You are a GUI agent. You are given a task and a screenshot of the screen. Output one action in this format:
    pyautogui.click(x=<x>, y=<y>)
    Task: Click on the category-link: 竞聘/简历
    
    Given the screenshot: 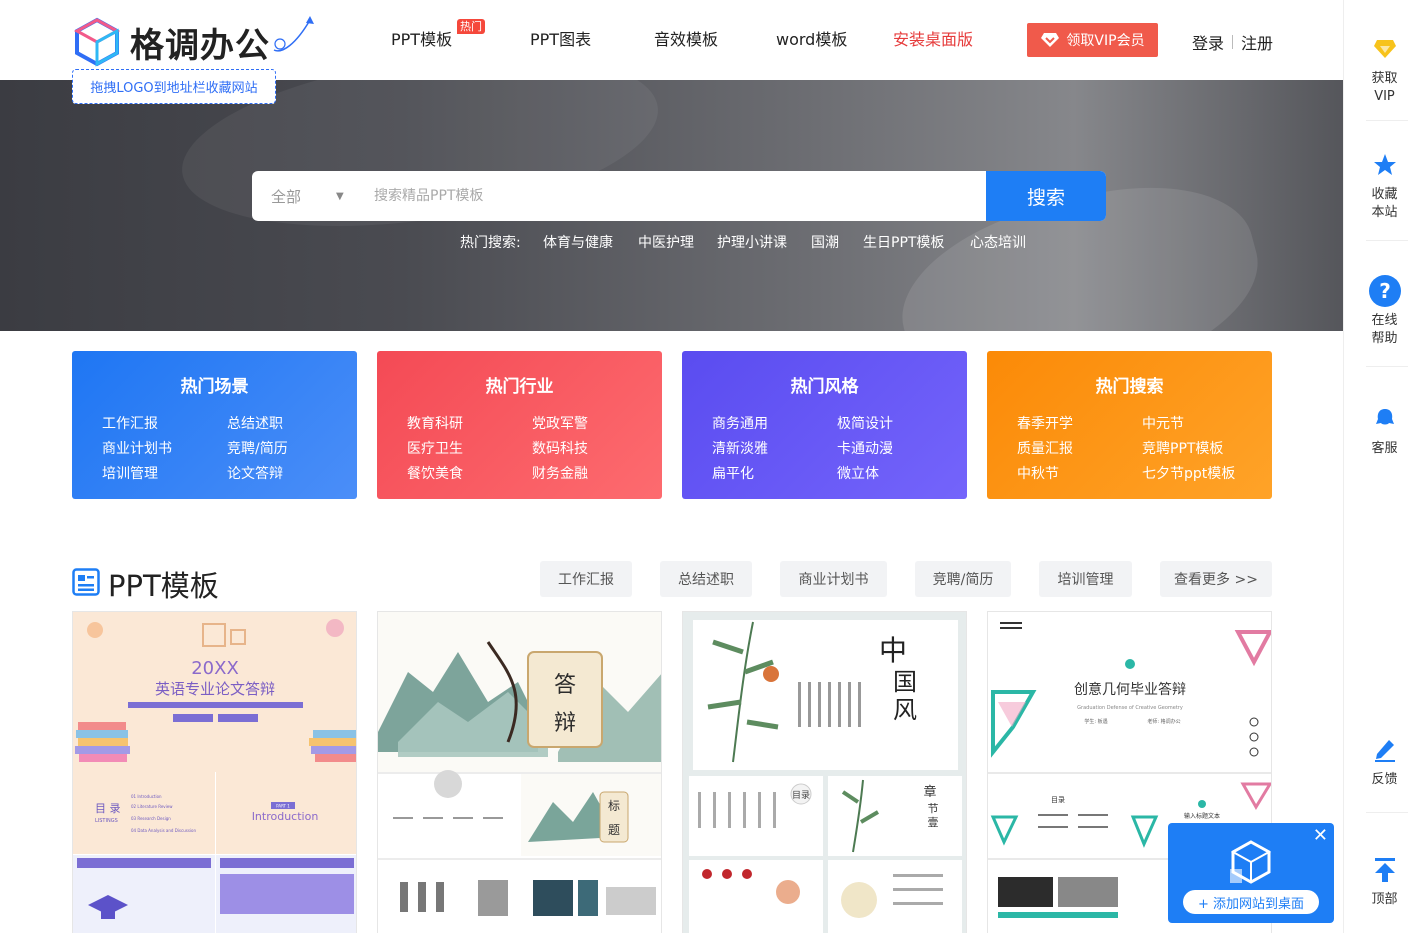 What is the action you would take?
    pyautogui.click(x=257, y=448)
    